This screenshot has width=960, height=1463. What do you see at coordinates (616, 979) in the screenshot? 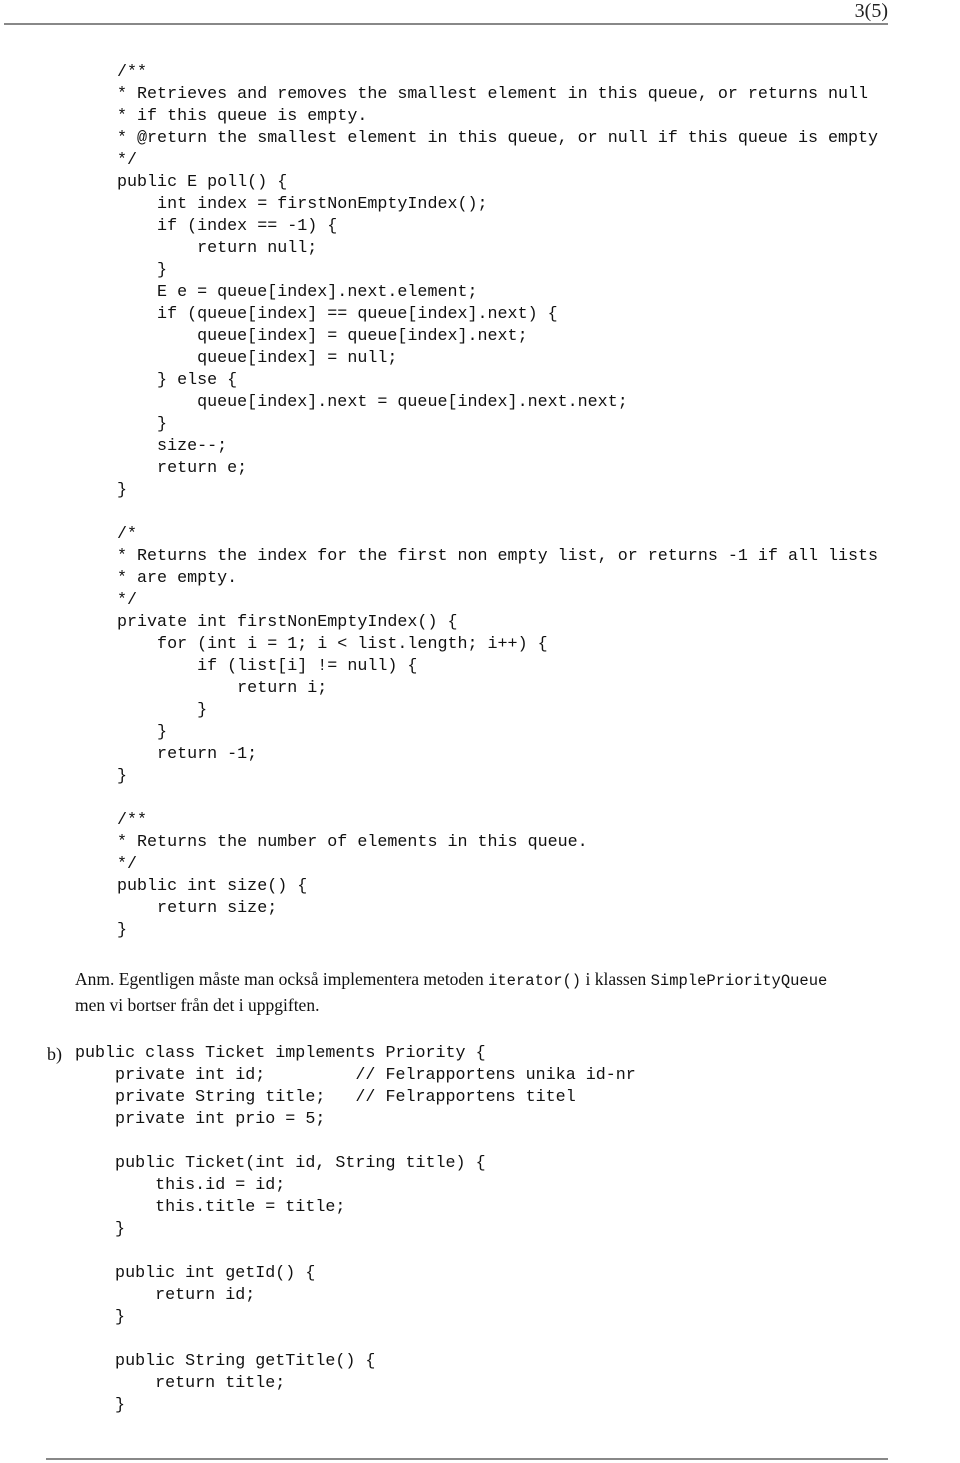
I see `note-middle: i klassen` at bounding box center [616, 979].